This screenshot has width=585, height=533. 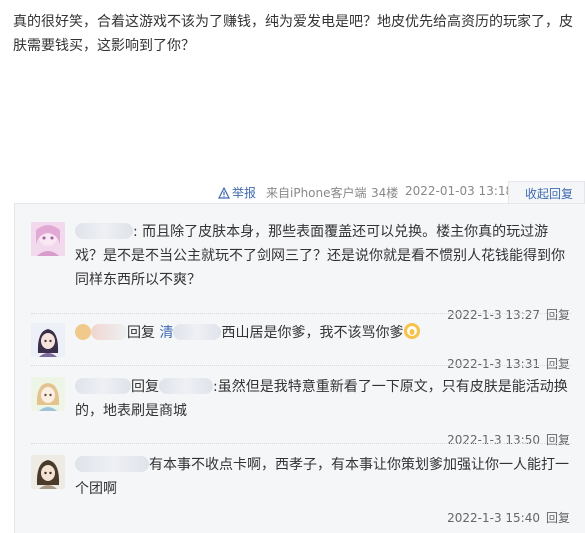 I want to click on reply-meta: 2022-1-3 13:31 回复, so click(x=508, y=363).